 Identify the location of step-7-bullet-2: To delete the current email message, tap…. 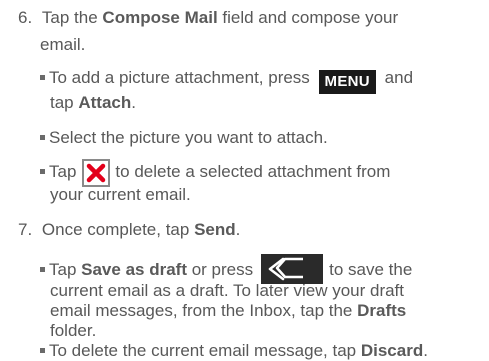
(234, 351).